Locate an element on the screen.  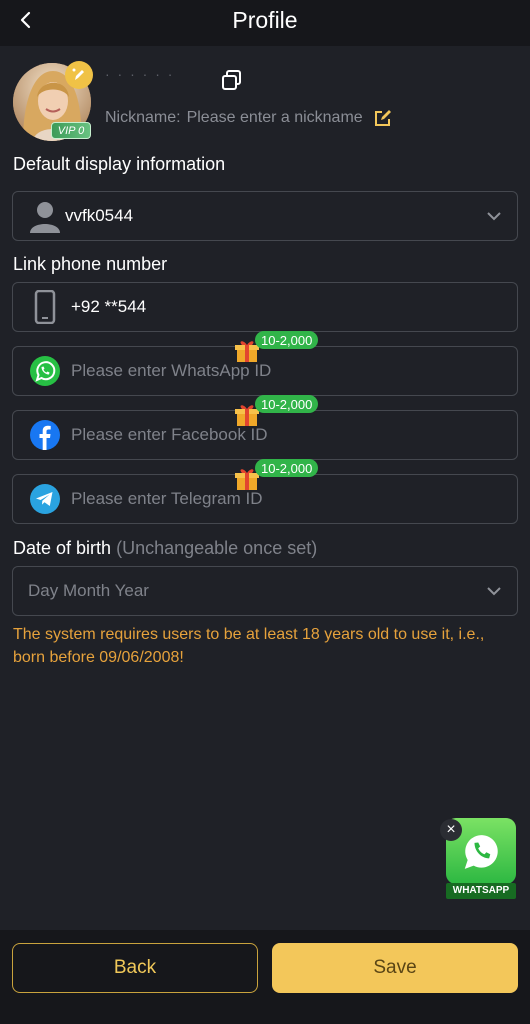
header-bar: Profile is located at coordinates (265, 23).